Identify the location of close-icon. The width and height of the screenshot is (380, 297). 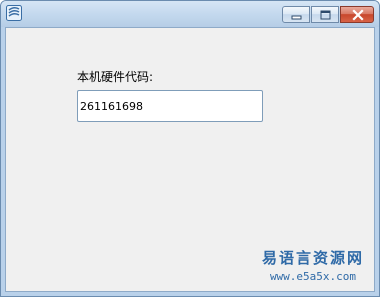
(358, 15).